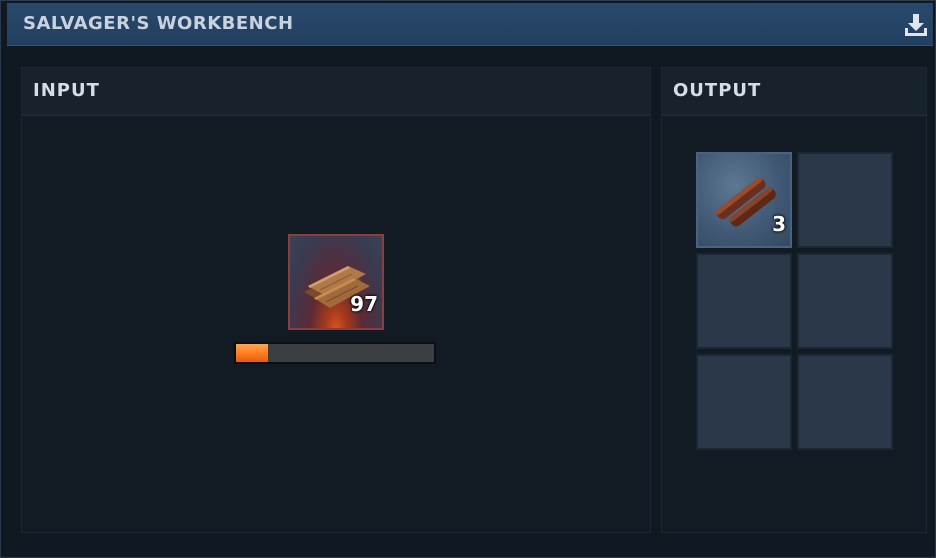 The width and height of the screenshot is (936, 558). I want to click on download-icon, so click(916, 25).